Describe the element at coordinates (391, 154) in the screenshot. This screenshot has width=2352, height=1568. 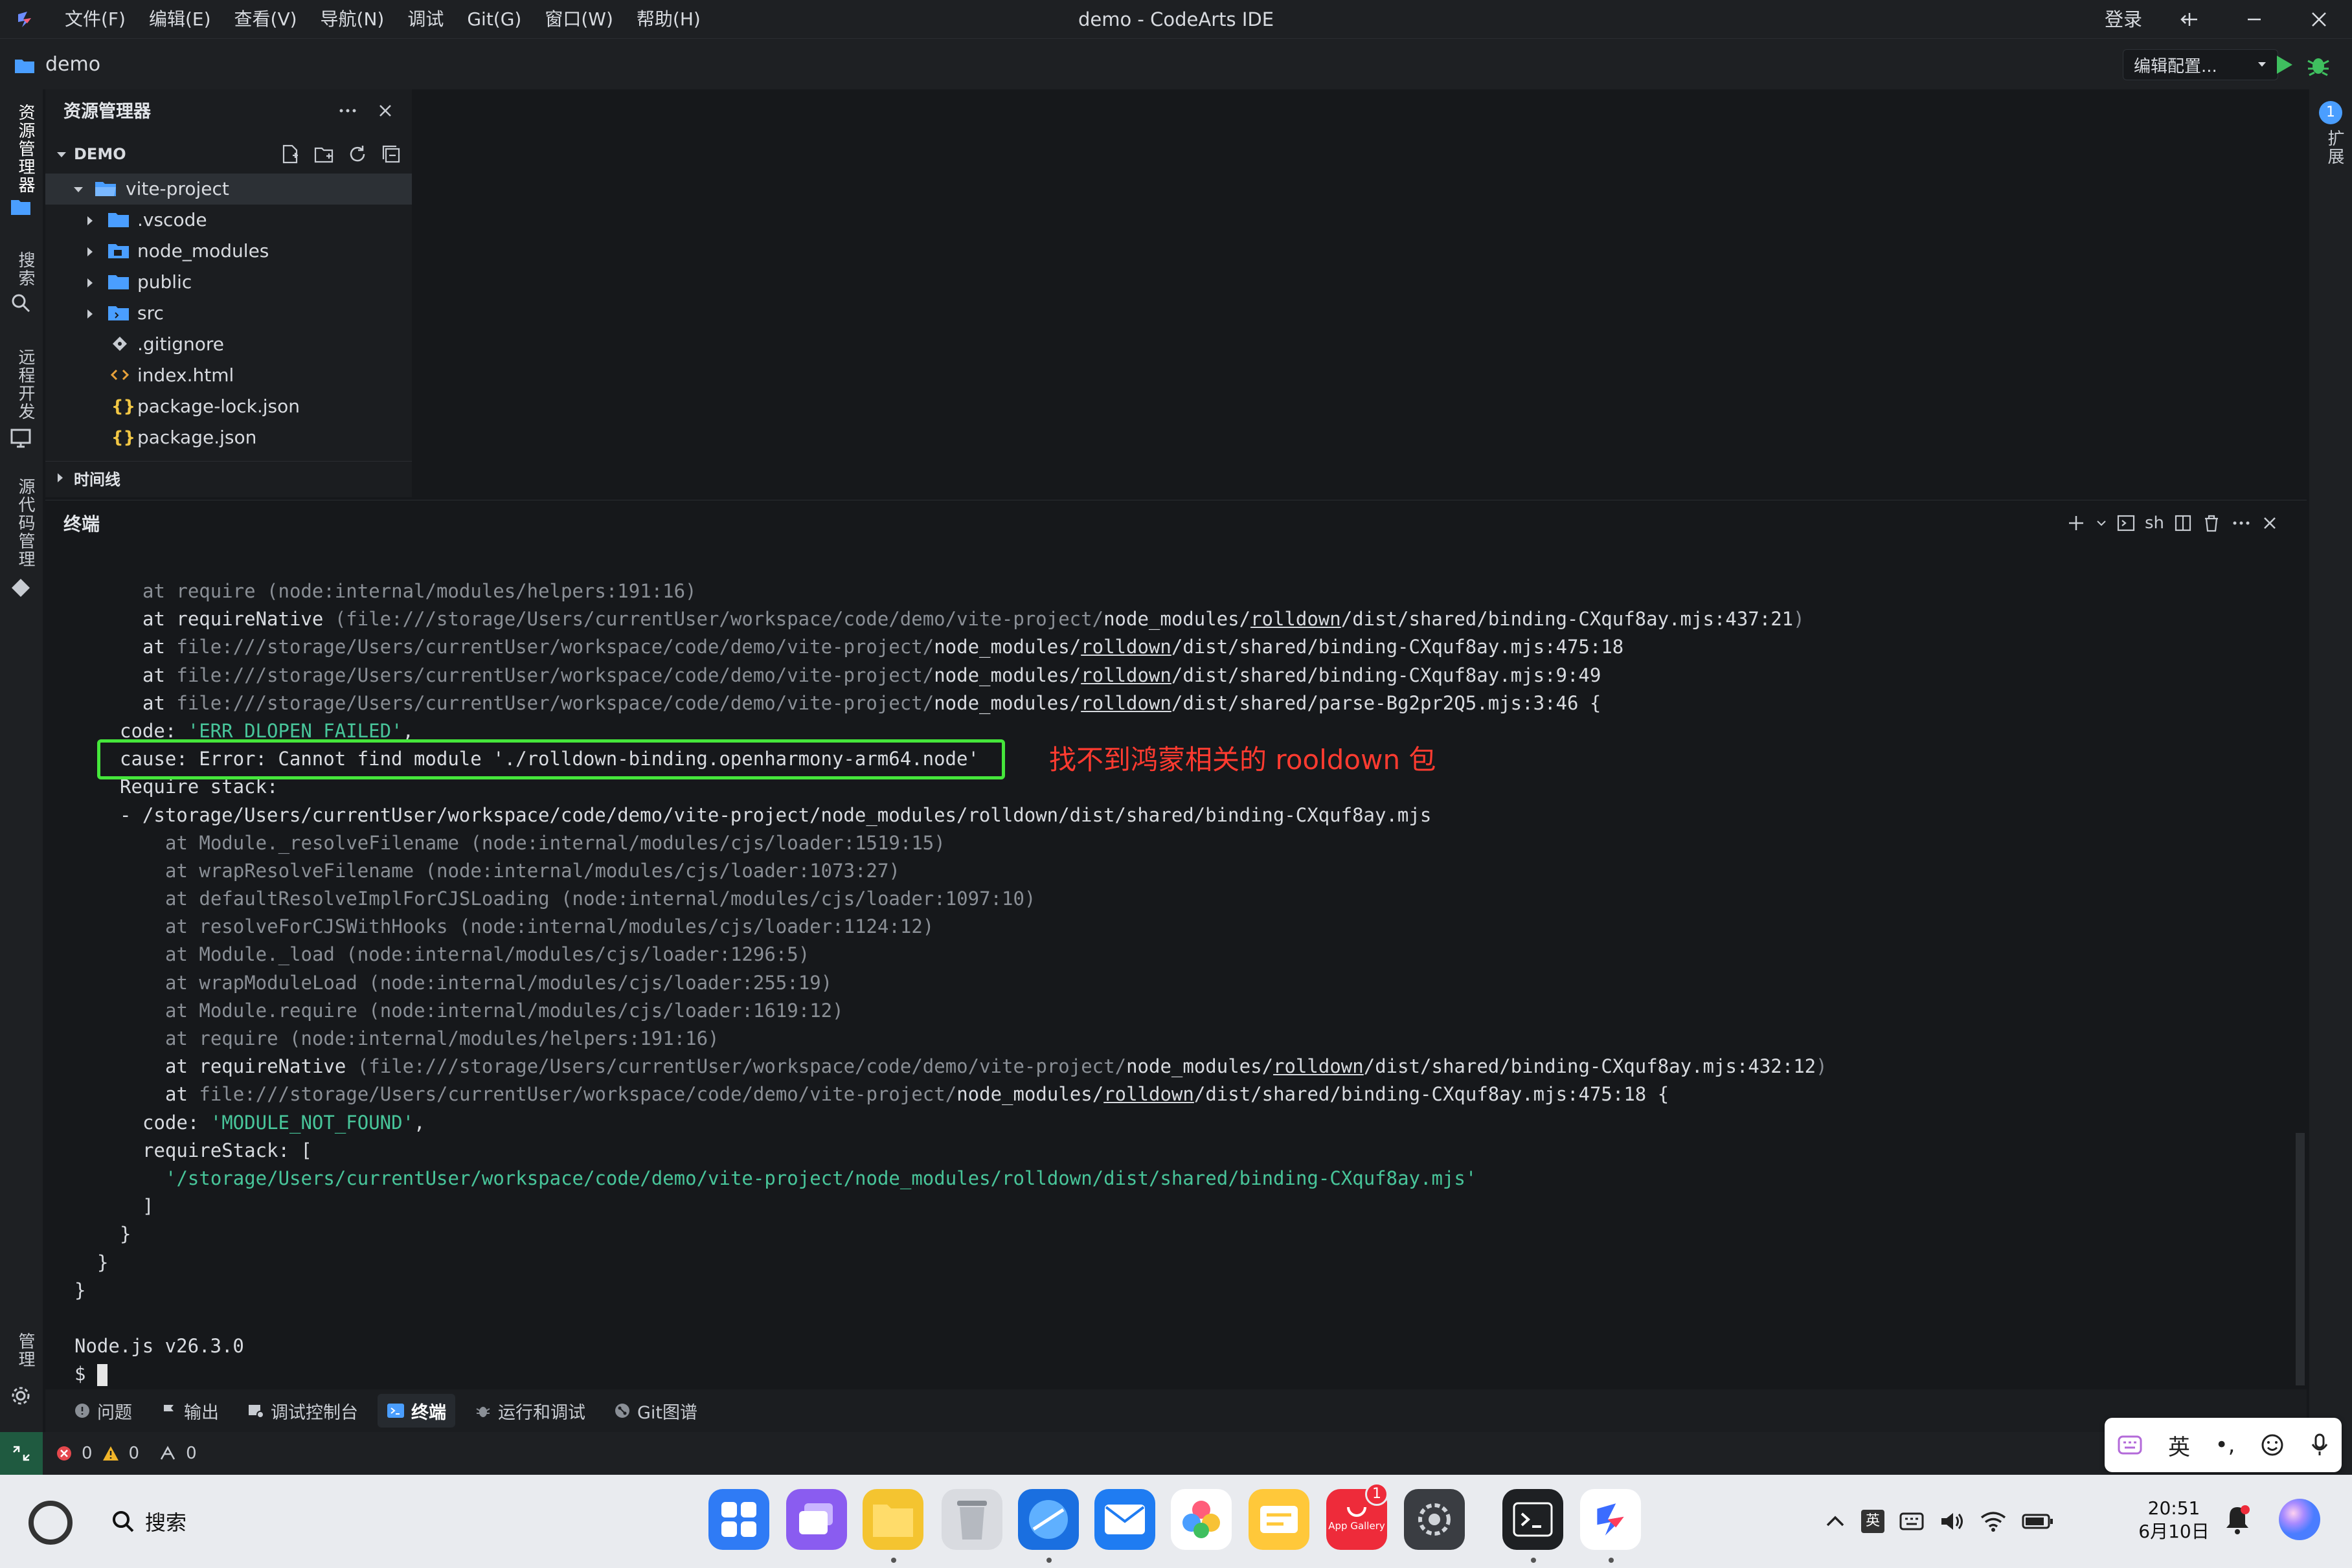
I see `collapse-all-icon` at that location.